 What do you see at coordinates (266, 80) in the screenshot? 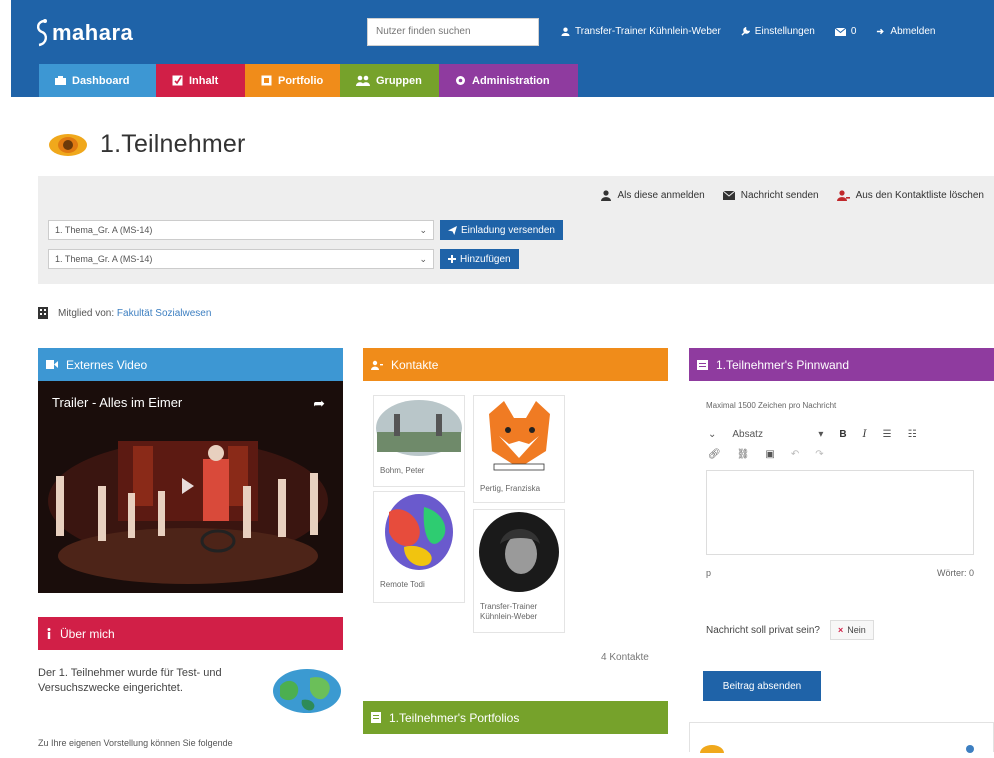
I see `folder-icon` at bounding box center [266, 80].